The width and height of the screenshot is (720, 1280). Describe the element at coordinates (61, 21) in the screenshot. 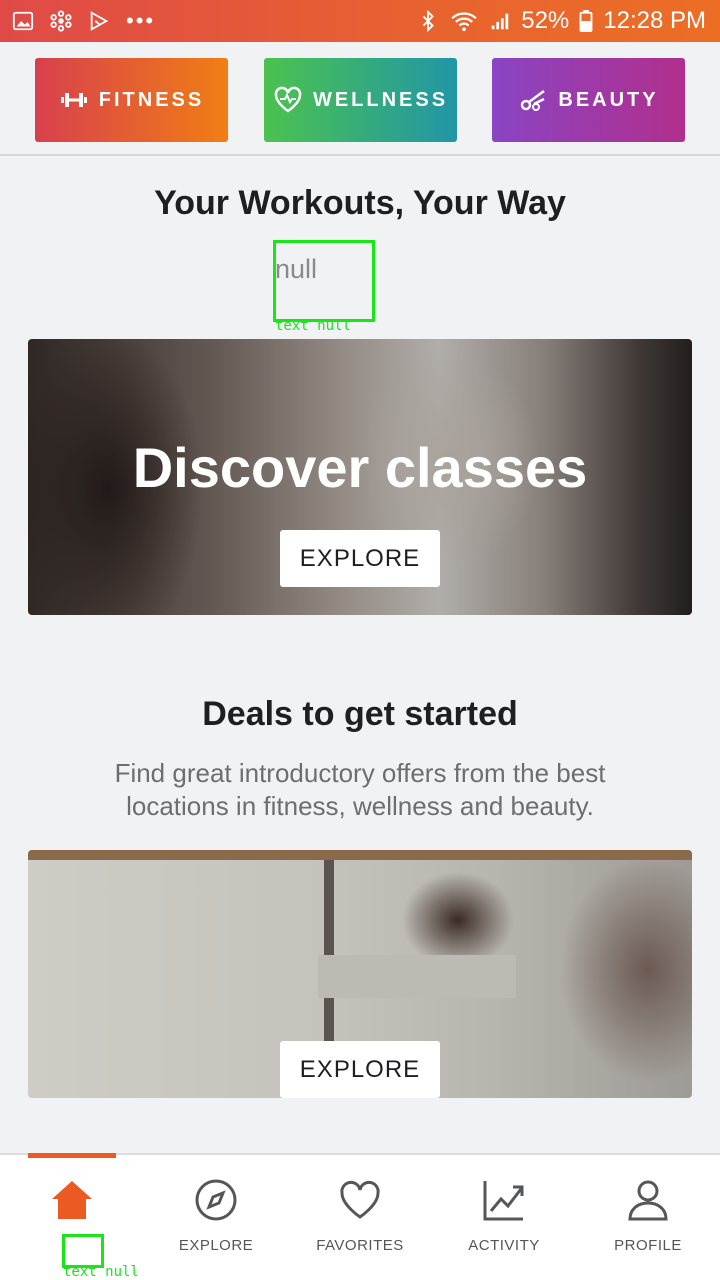

I see `settings-flower-icon` at that location.